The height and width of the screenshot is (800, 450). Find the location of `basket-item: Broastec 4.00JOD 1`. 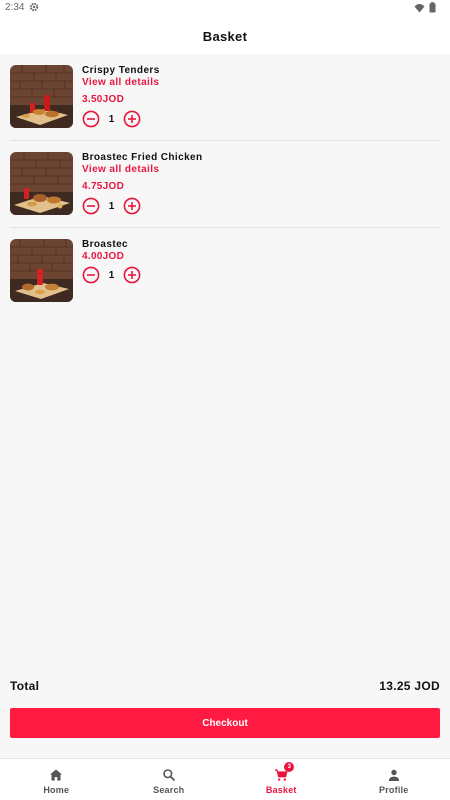

basket-item: Broastec 4.00JOD 1 is located at coordinates (225, 271).